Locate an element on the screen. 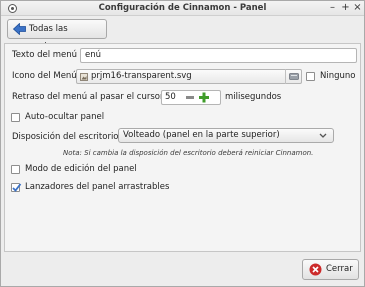 This screenshot has height=287, width=365. maximize-button: + is located at coordinates (345, 8).